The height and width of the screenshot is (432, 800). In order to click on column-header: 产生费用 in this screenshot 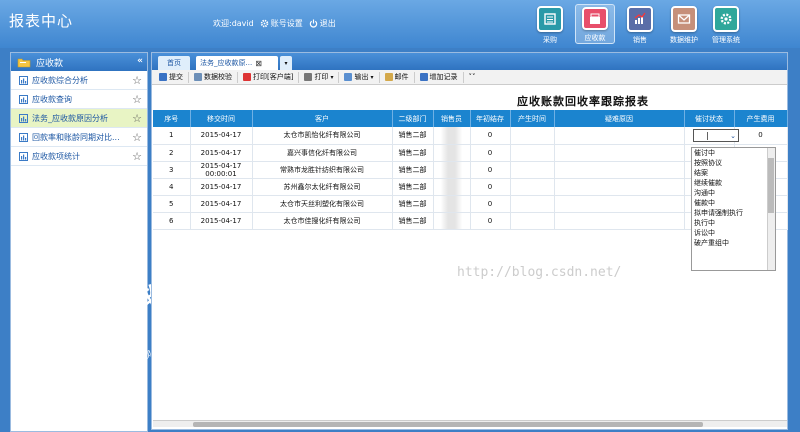, I will do `click(761, 118)`.